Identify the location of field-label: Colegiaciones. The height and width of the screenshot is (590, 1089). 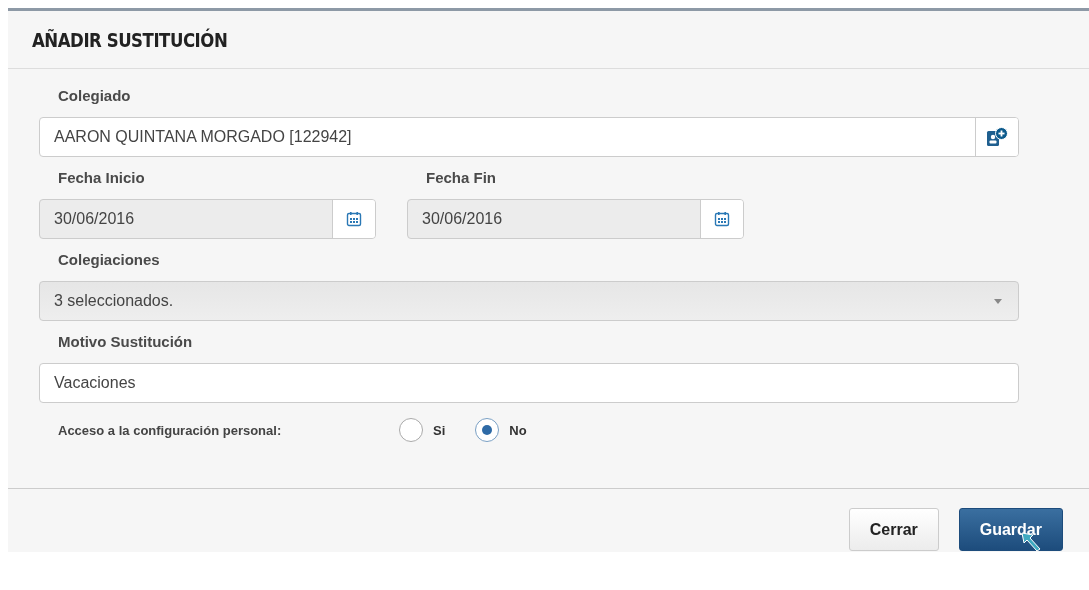
(109, 259).